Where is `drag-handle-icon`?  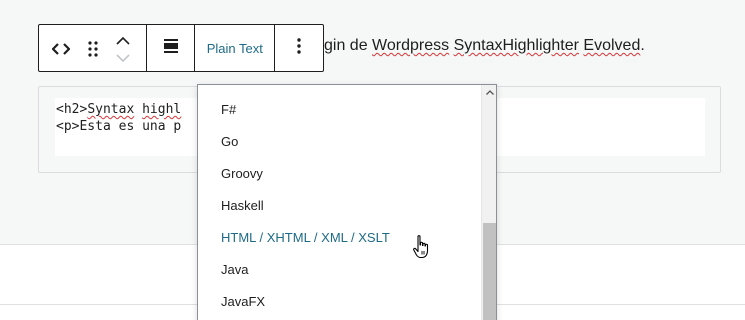 drag-handle-icon is located at coordinates (93, 49).